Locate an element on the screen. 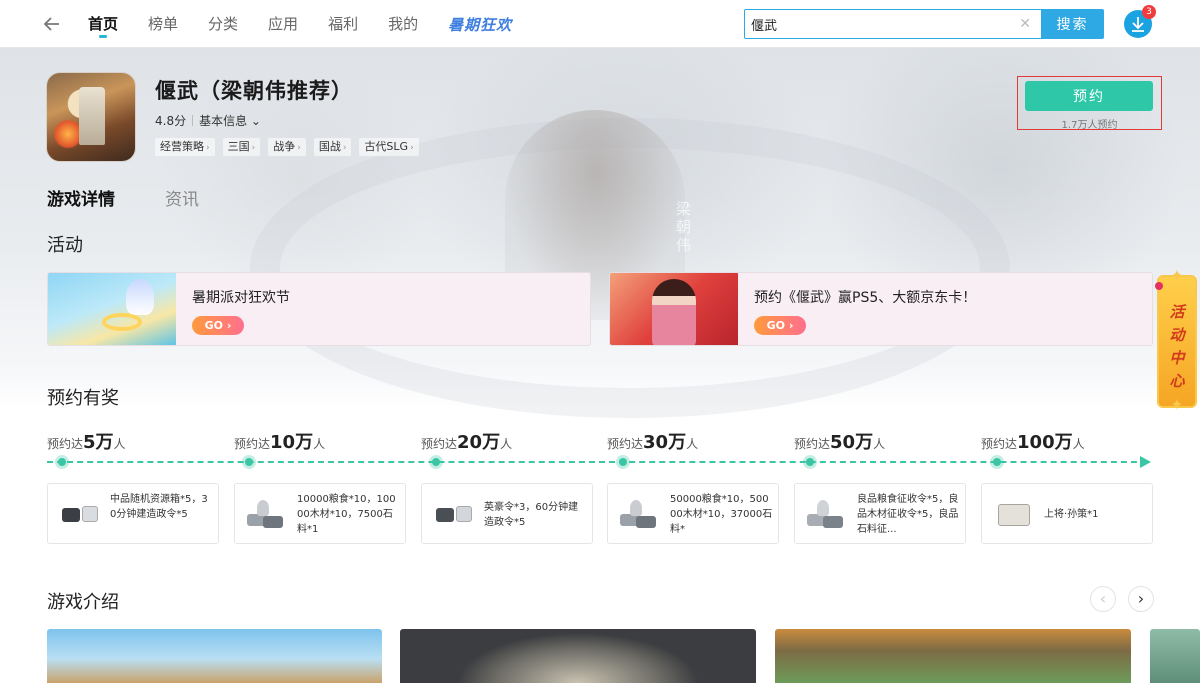 The width and height of the screenshot is (1200, 683). activity-image-reserve is located at coordinates (674, 309).